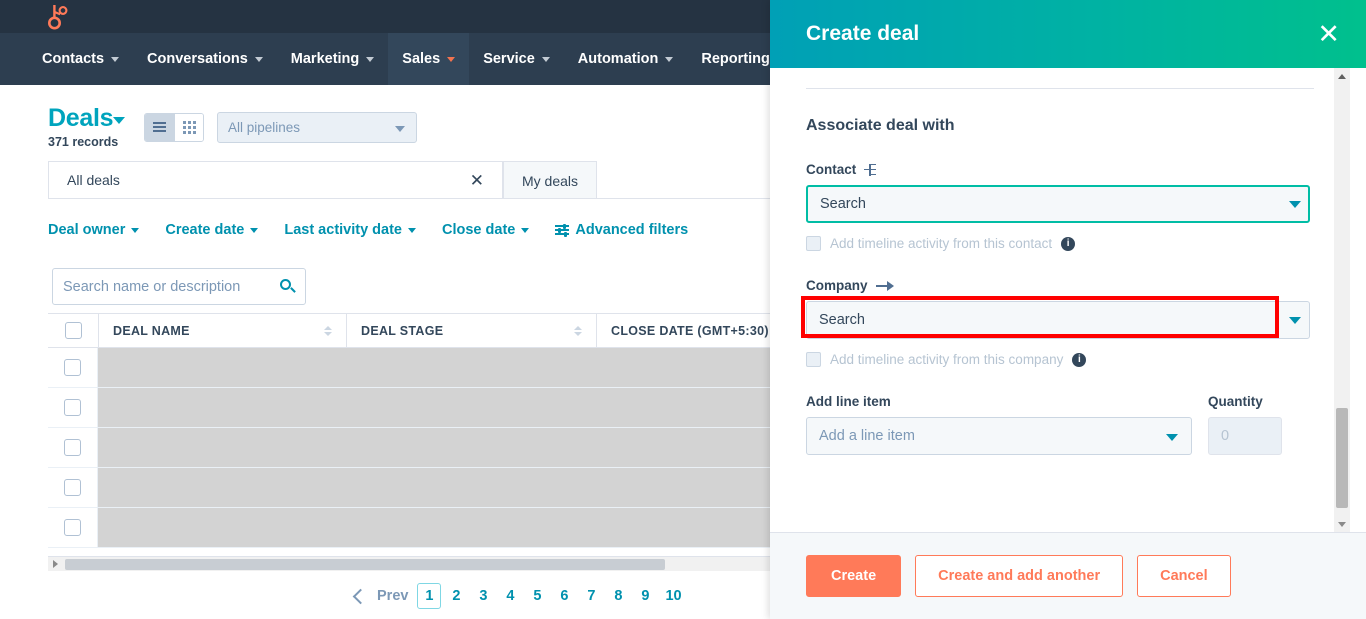 The image size is (1366, 619). Describe the element at coordinates (479, 230) in the screenshot. I see `filter-label: Close date` at that location.